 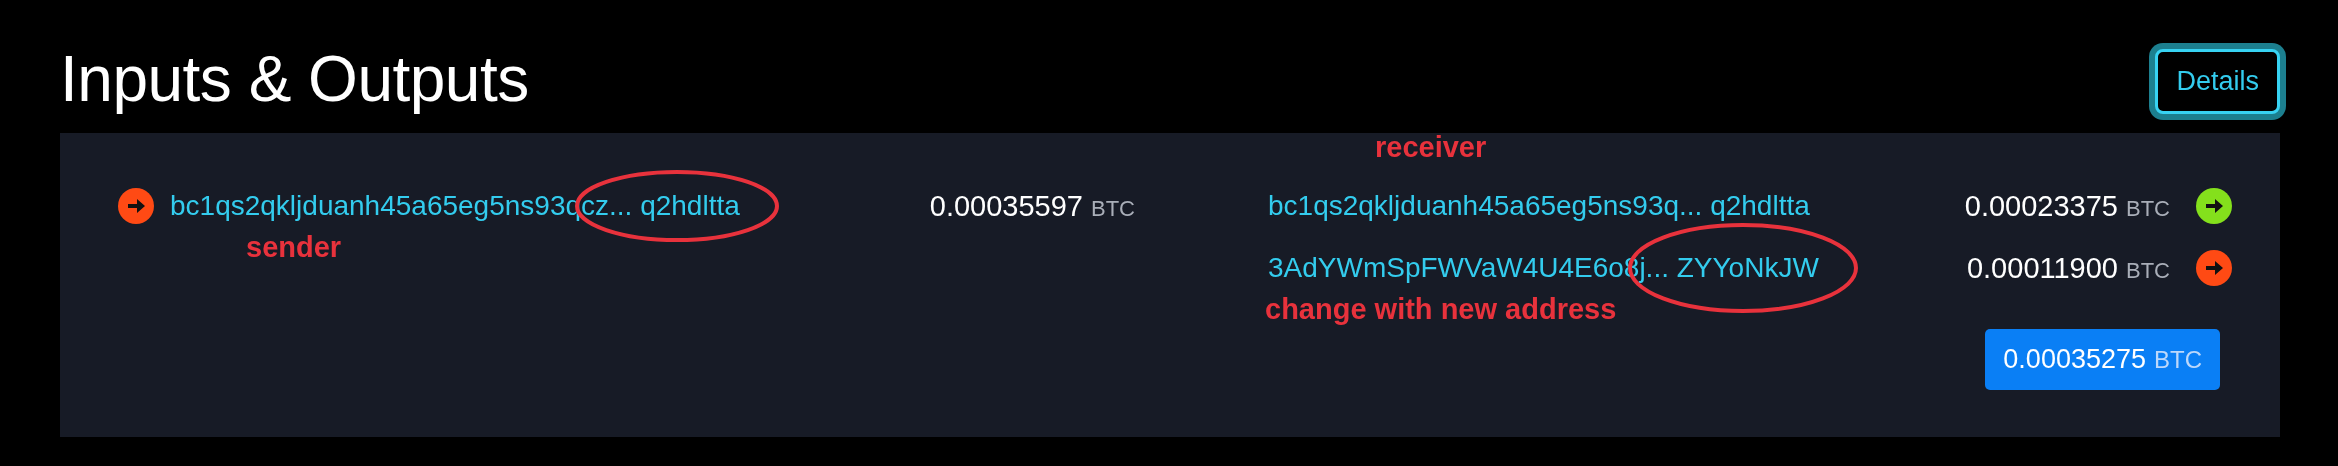 I want to click on address-link: bc1qs2qkljduanh45a65eg5ns93q... q2hdltta, so click(x=1539, y=206).